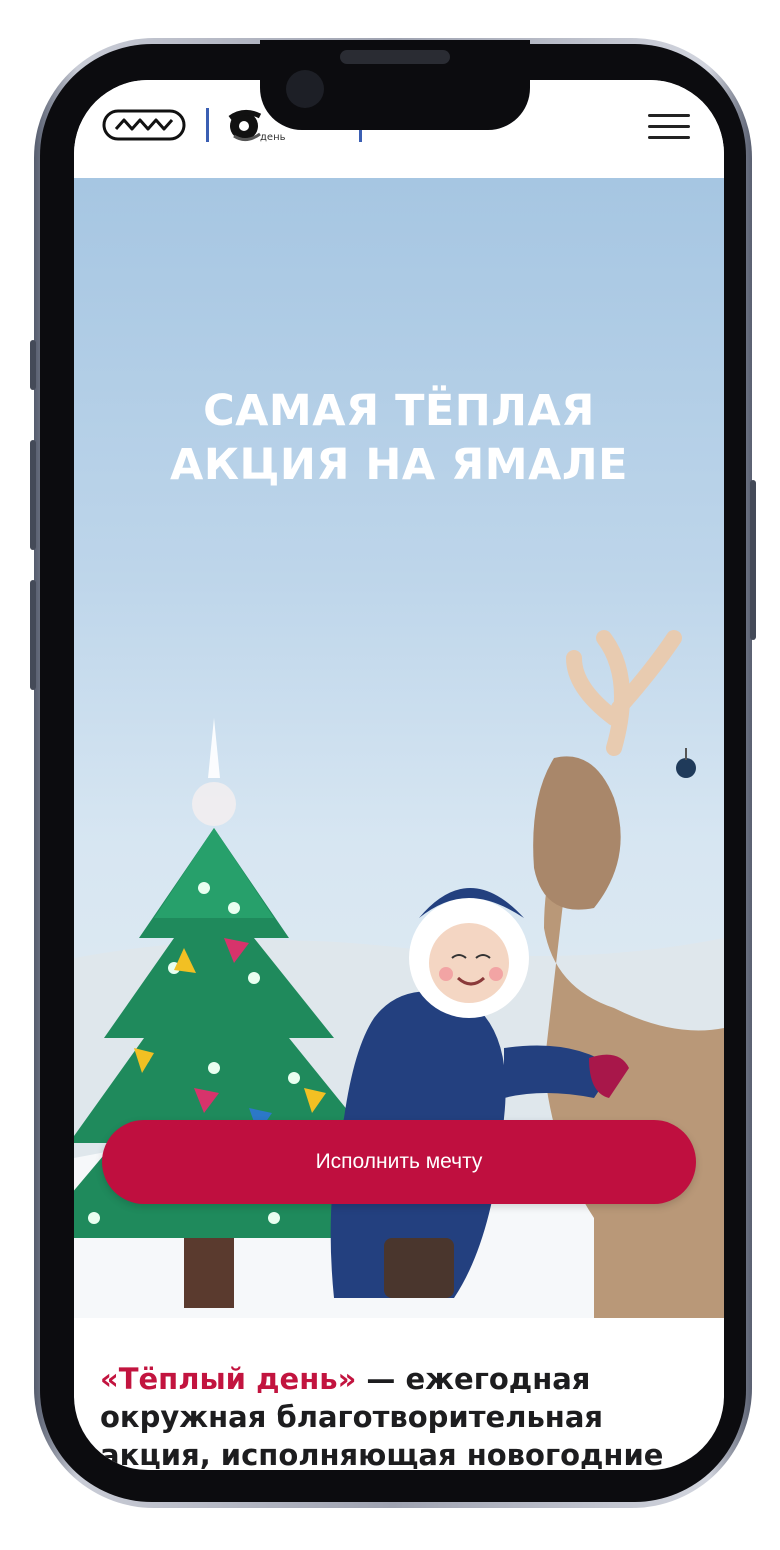 The width and height of the screenshot is (780, 1550). What do you see at coordinates (399, 1162) in the screenshot?
I see `fulfill-dream-button: Исполнить мечту` at bounding box center [399, 1162].